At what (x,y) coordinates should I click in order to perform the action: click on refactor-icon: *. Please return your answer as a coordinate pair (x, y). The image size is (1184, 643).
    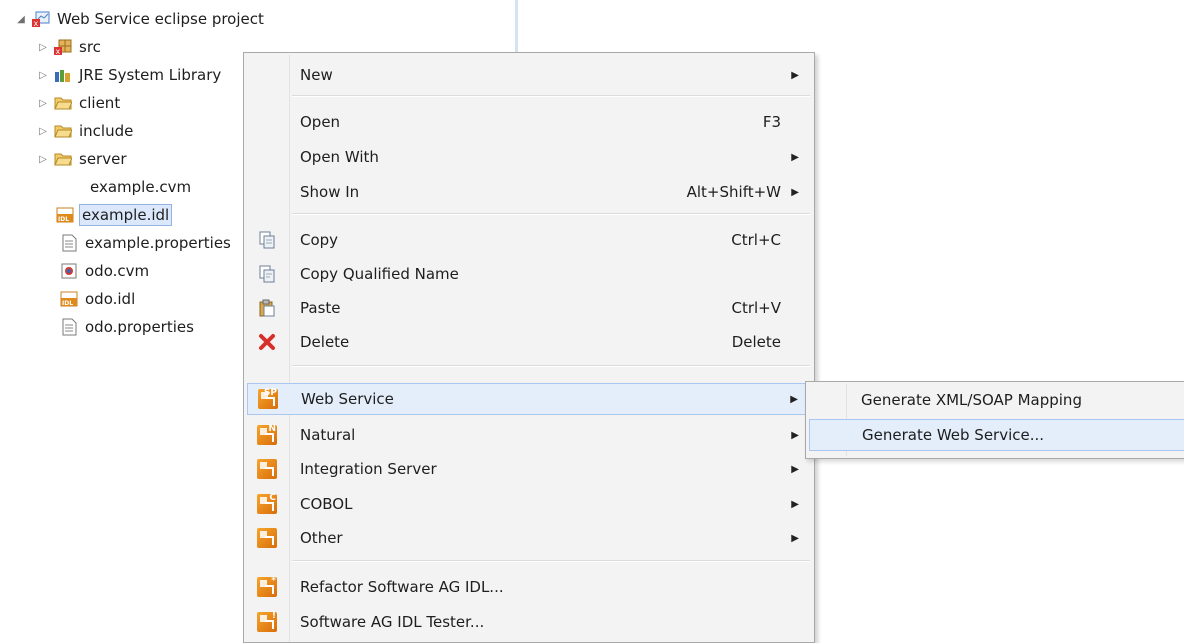
    Looking at the image, I should click on (267, 586).